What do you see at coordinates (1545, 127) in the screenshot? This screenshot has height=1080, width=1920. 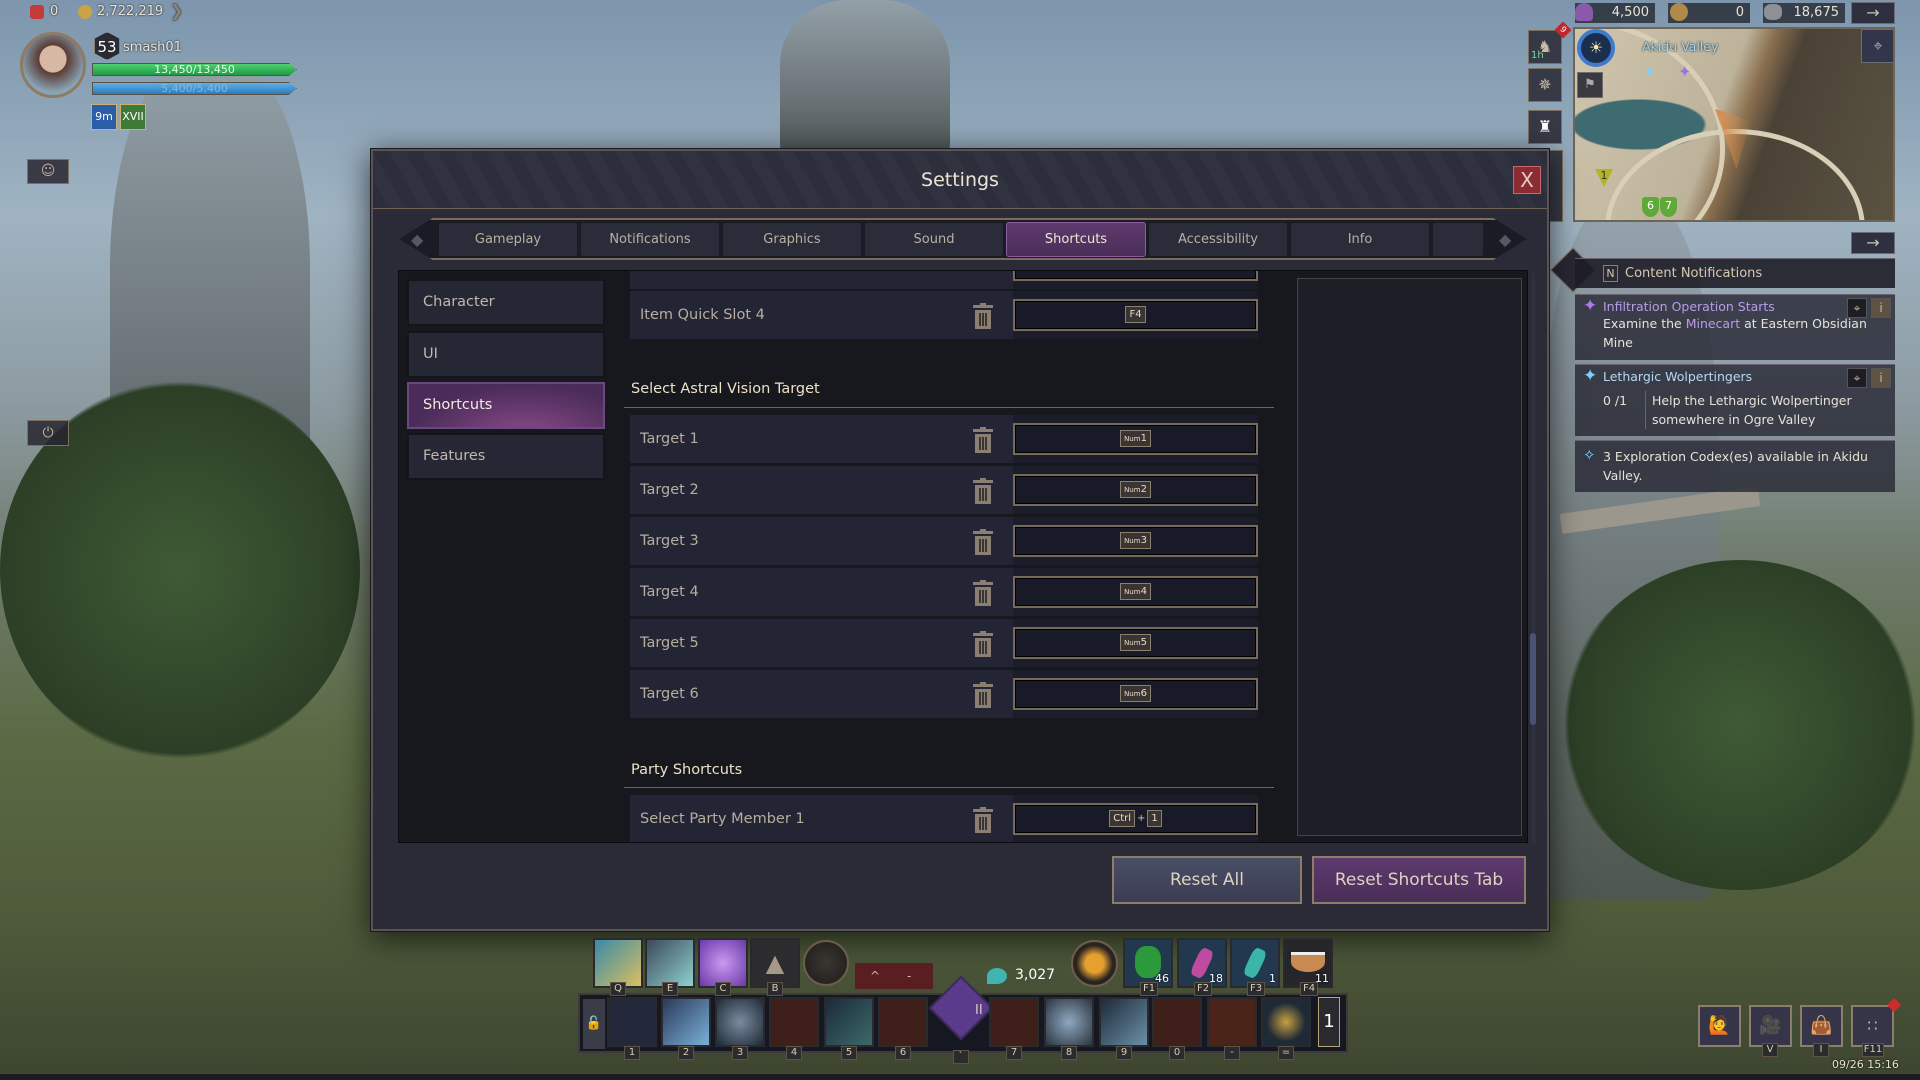 I see `castle-icon: ♜` at bounding box center [1545, 127].